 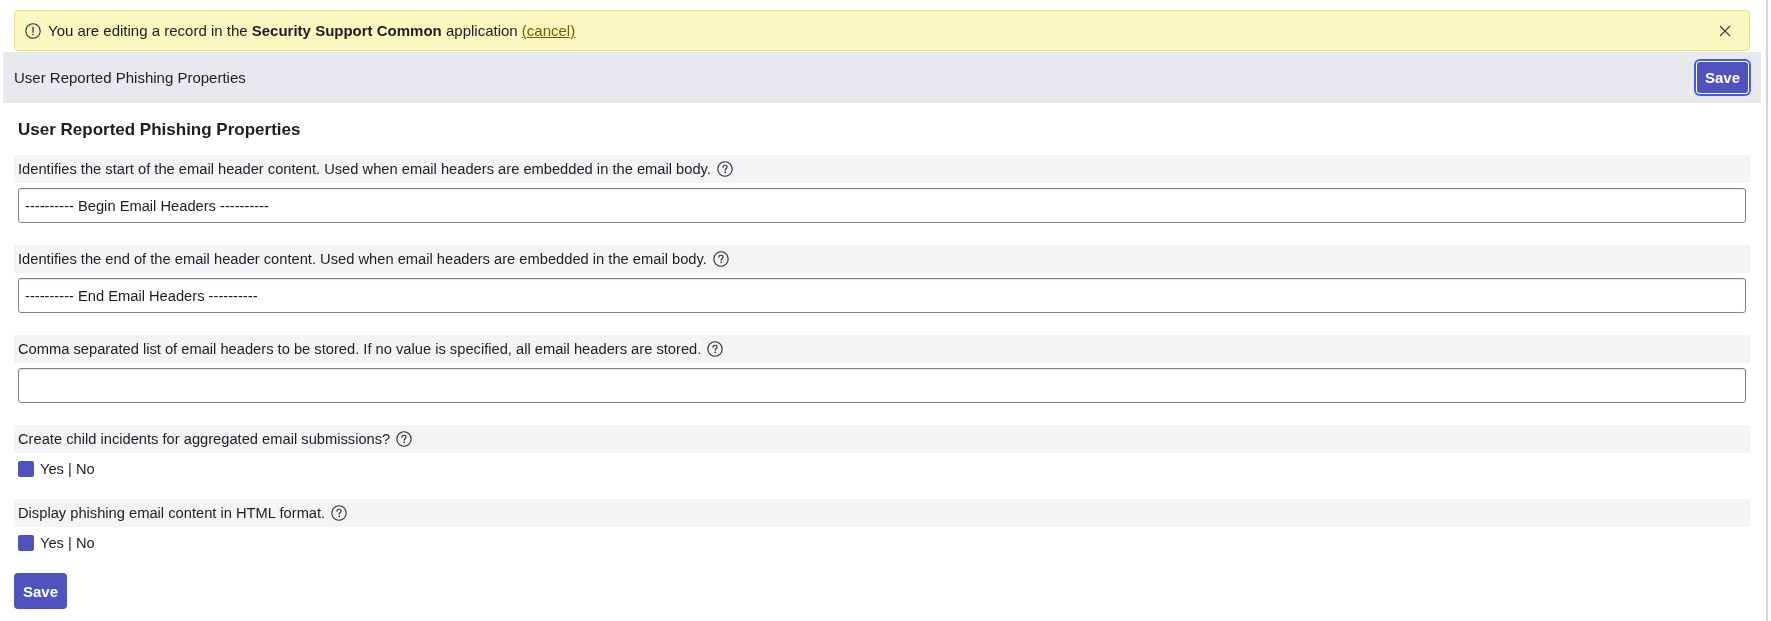 I want to click on text-input: ---------- Begin Email Headers ----------, so click(x=882, y=205).